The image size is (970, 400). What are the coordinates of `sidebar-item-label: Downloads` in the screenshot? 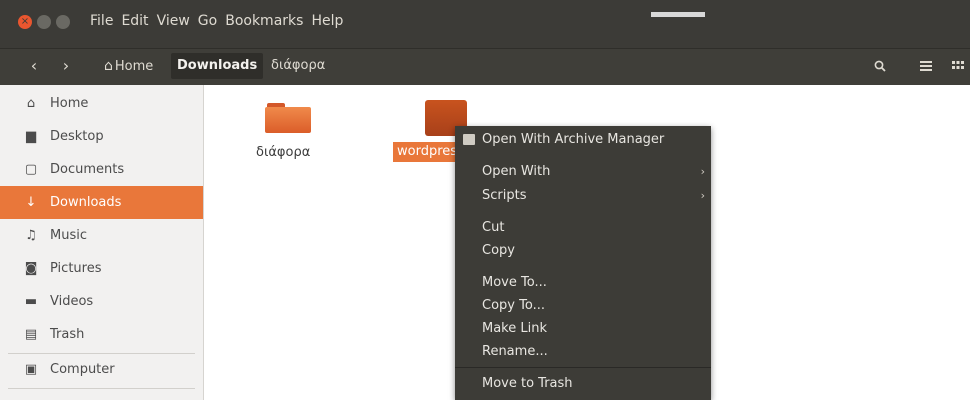 It's located at (86, 202).